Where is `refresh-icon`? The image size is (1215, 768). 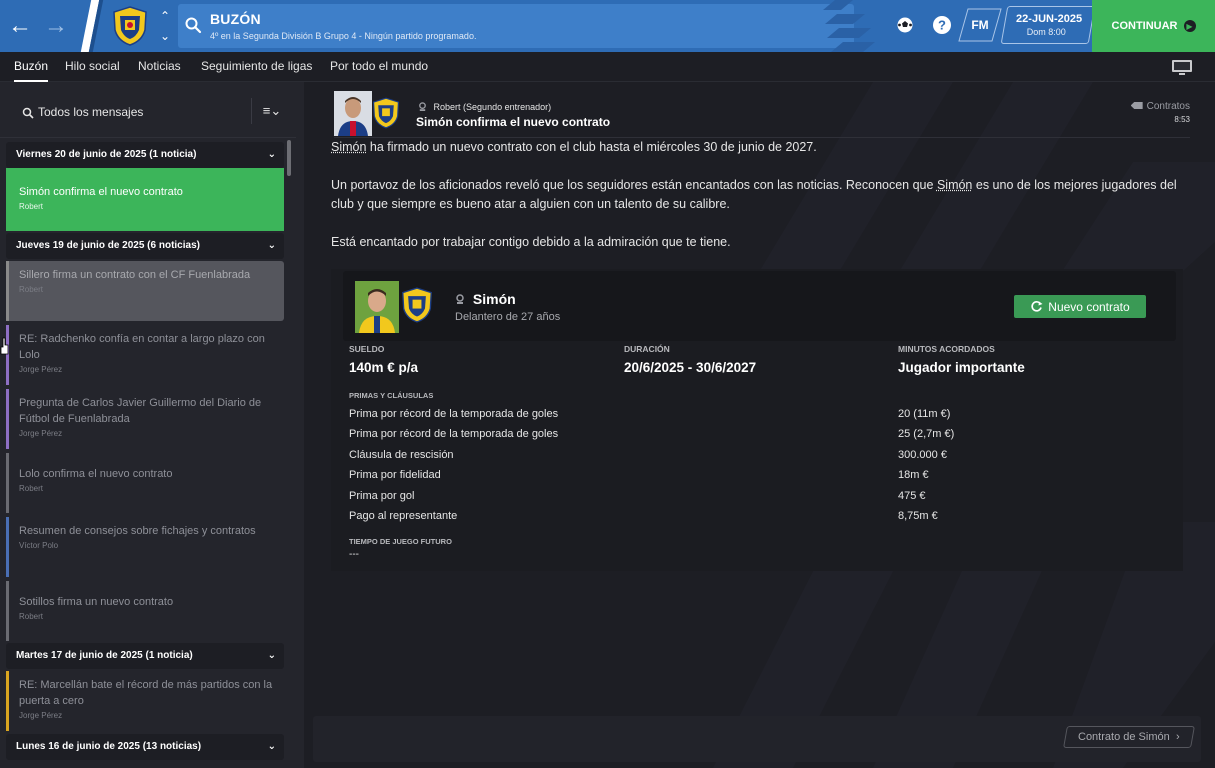 refresh-icon is located at coordinates (1037, 306).